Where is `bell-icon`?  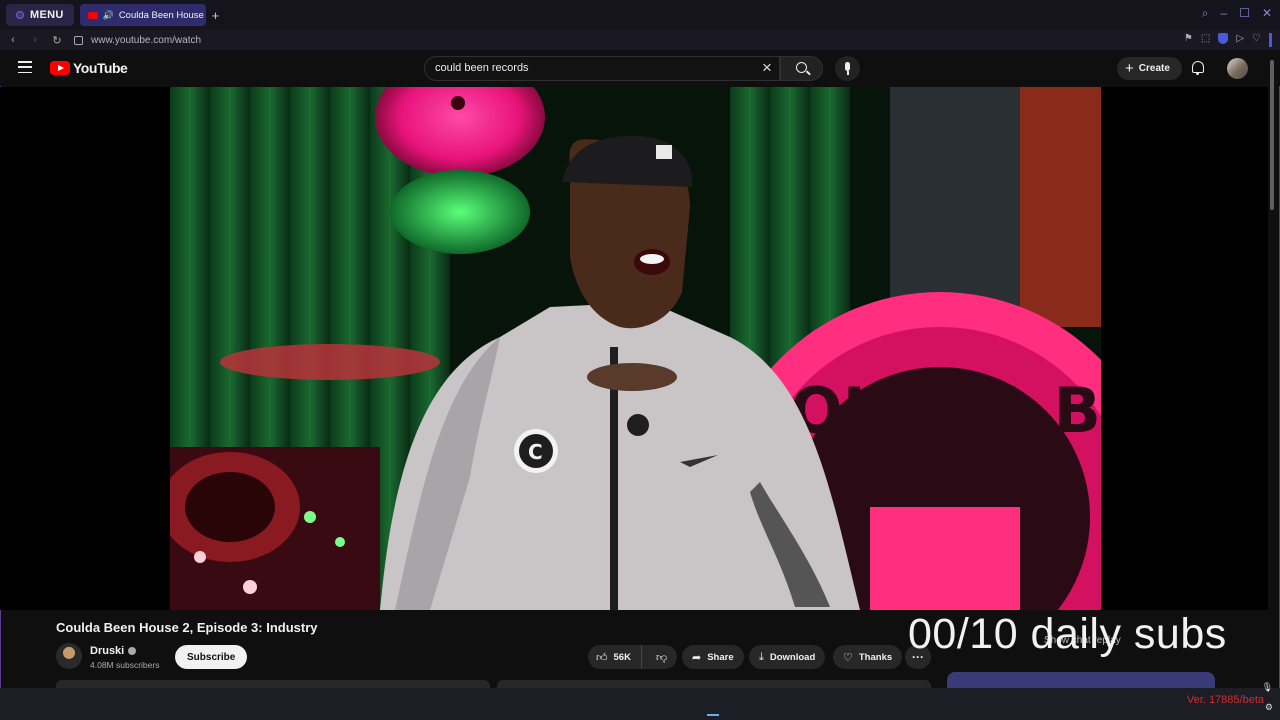 bell-icon is located at coordinates (1198, 68).